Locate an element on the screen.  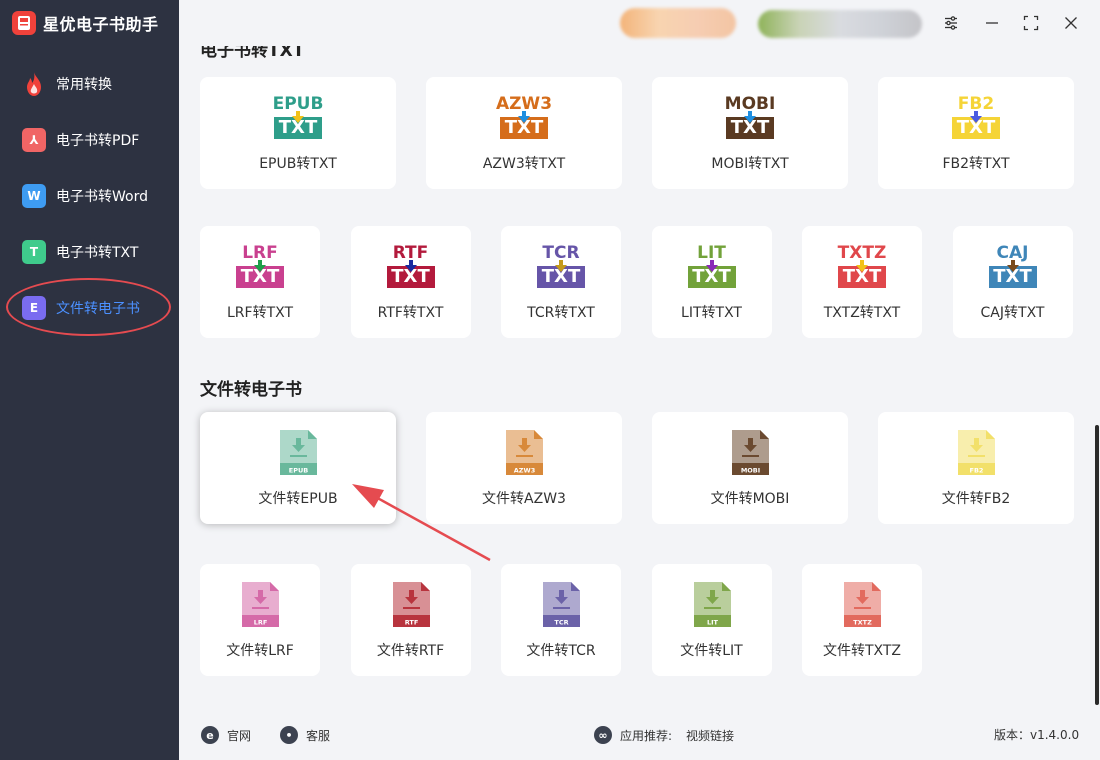
epub-to-txt-card: EPUB TXT EPUB转TXT is located at coordinates (298, 133).